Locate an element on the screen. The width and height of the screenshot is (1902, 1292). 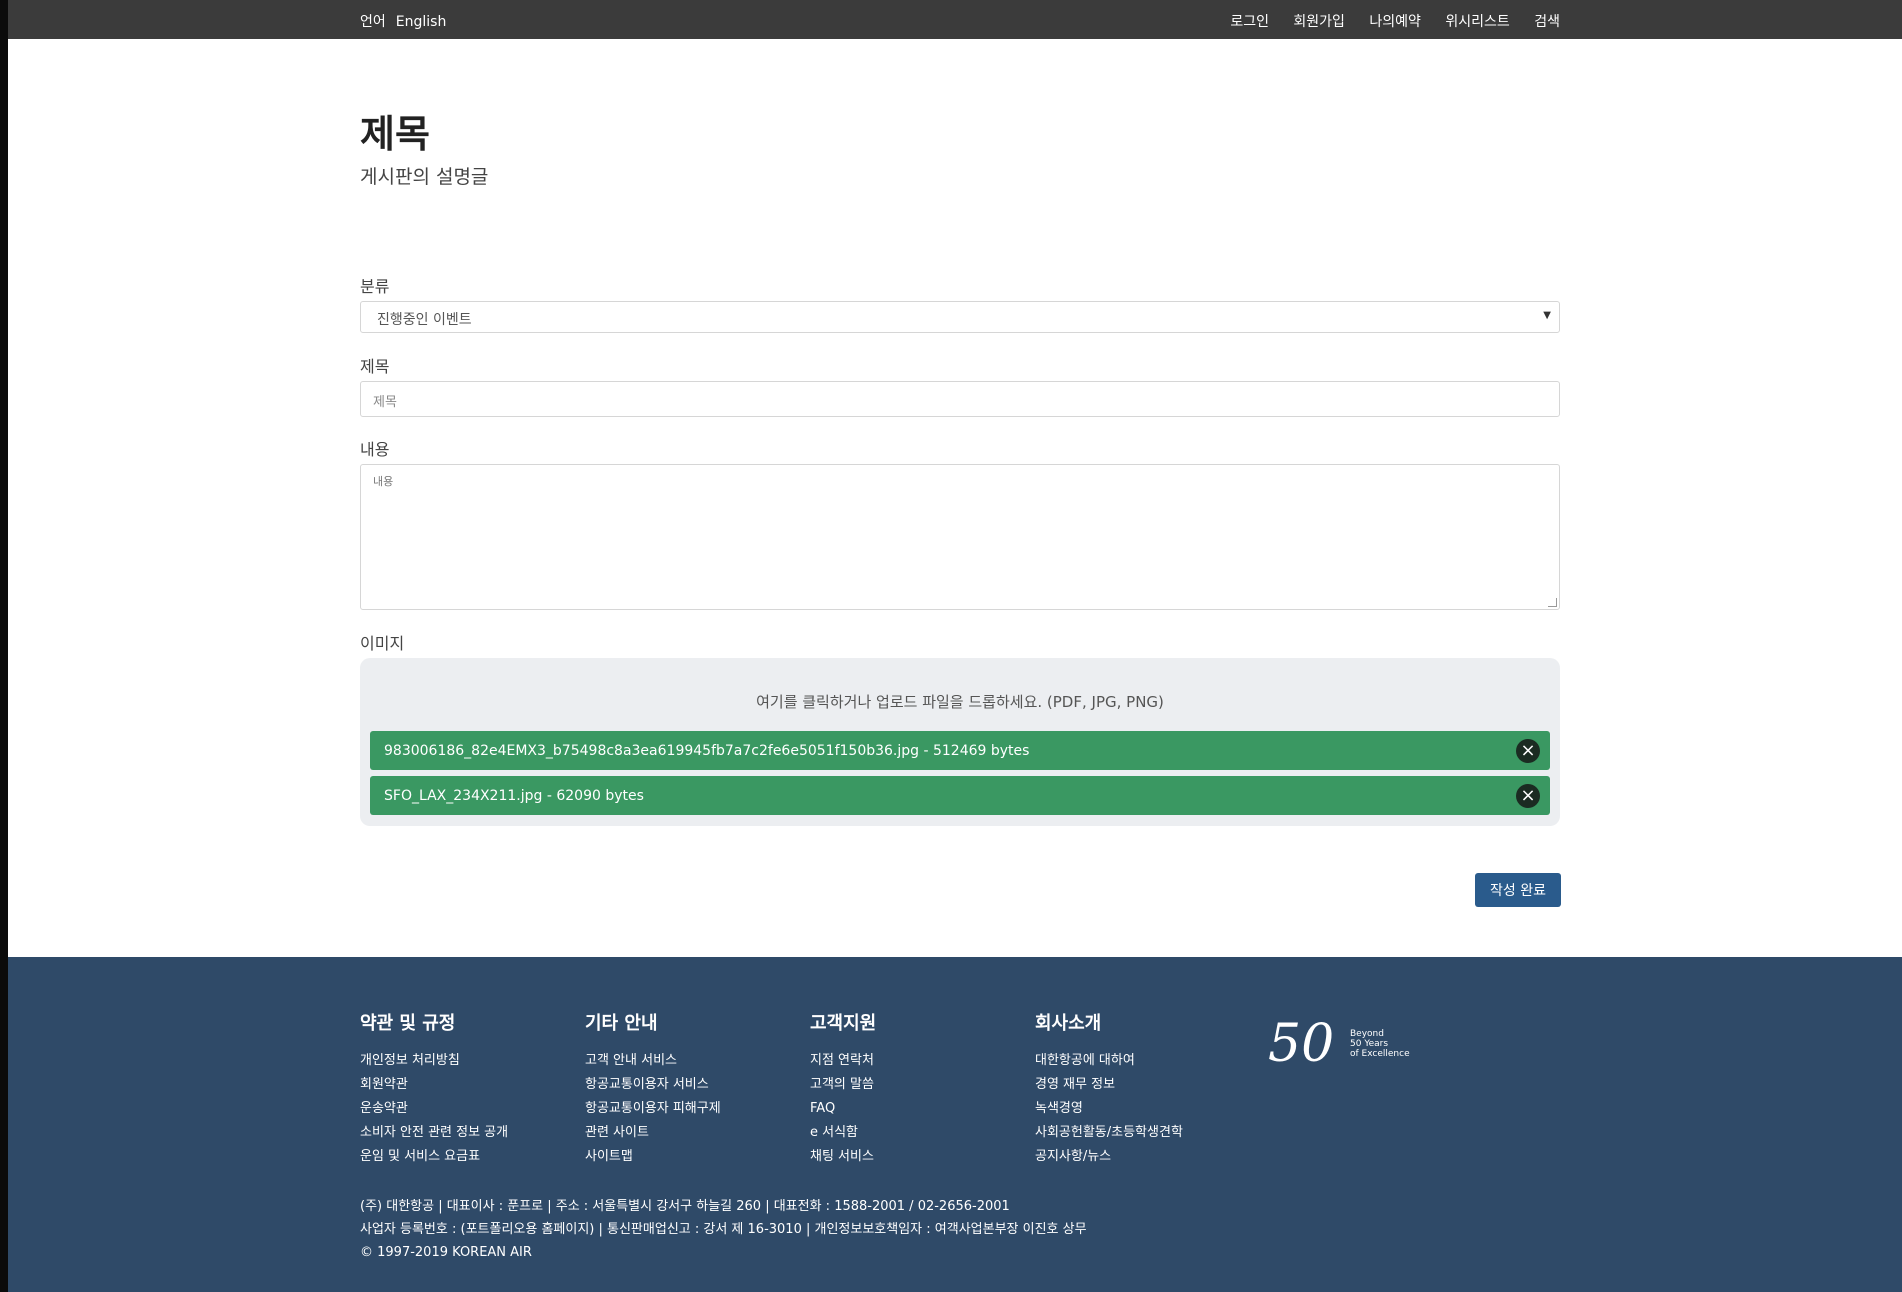
title-input: 제목 is located at coordinates (960, 399).